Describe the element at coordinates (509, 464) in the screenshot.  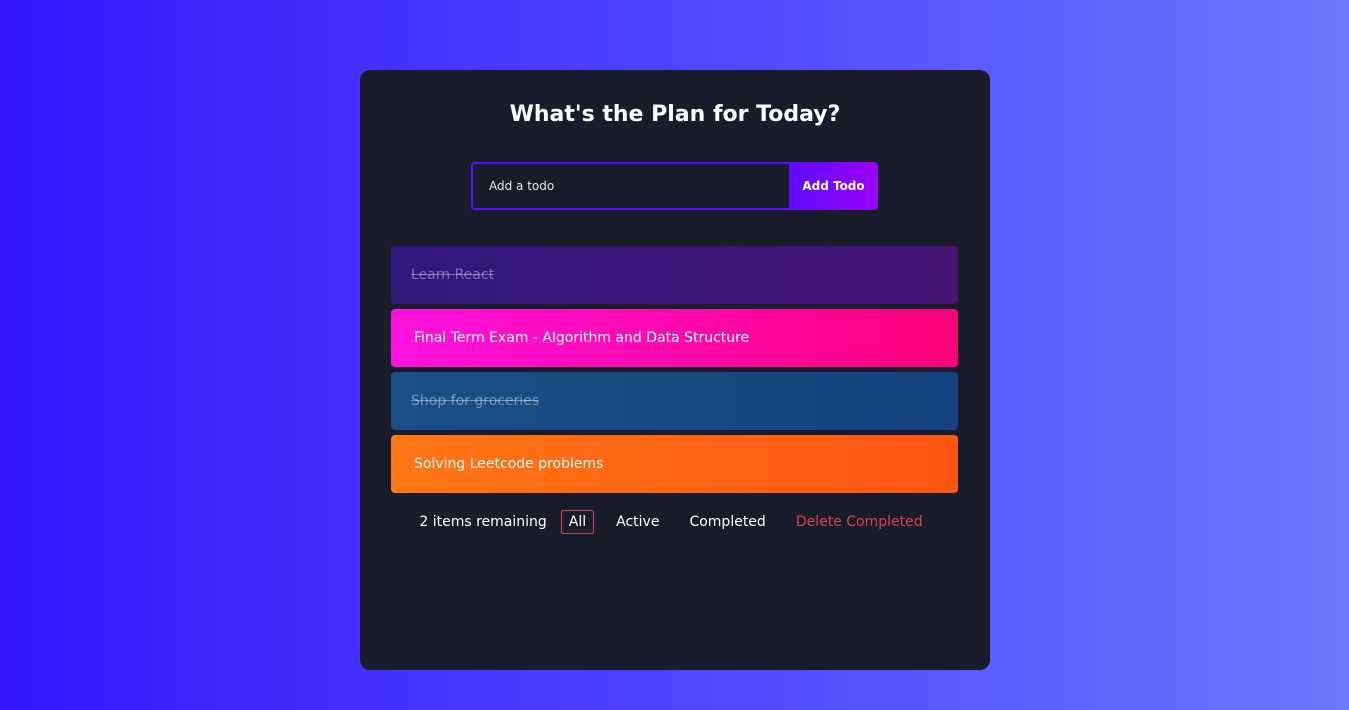
I see `todo-text: Solving Leetcode problems` at that location.